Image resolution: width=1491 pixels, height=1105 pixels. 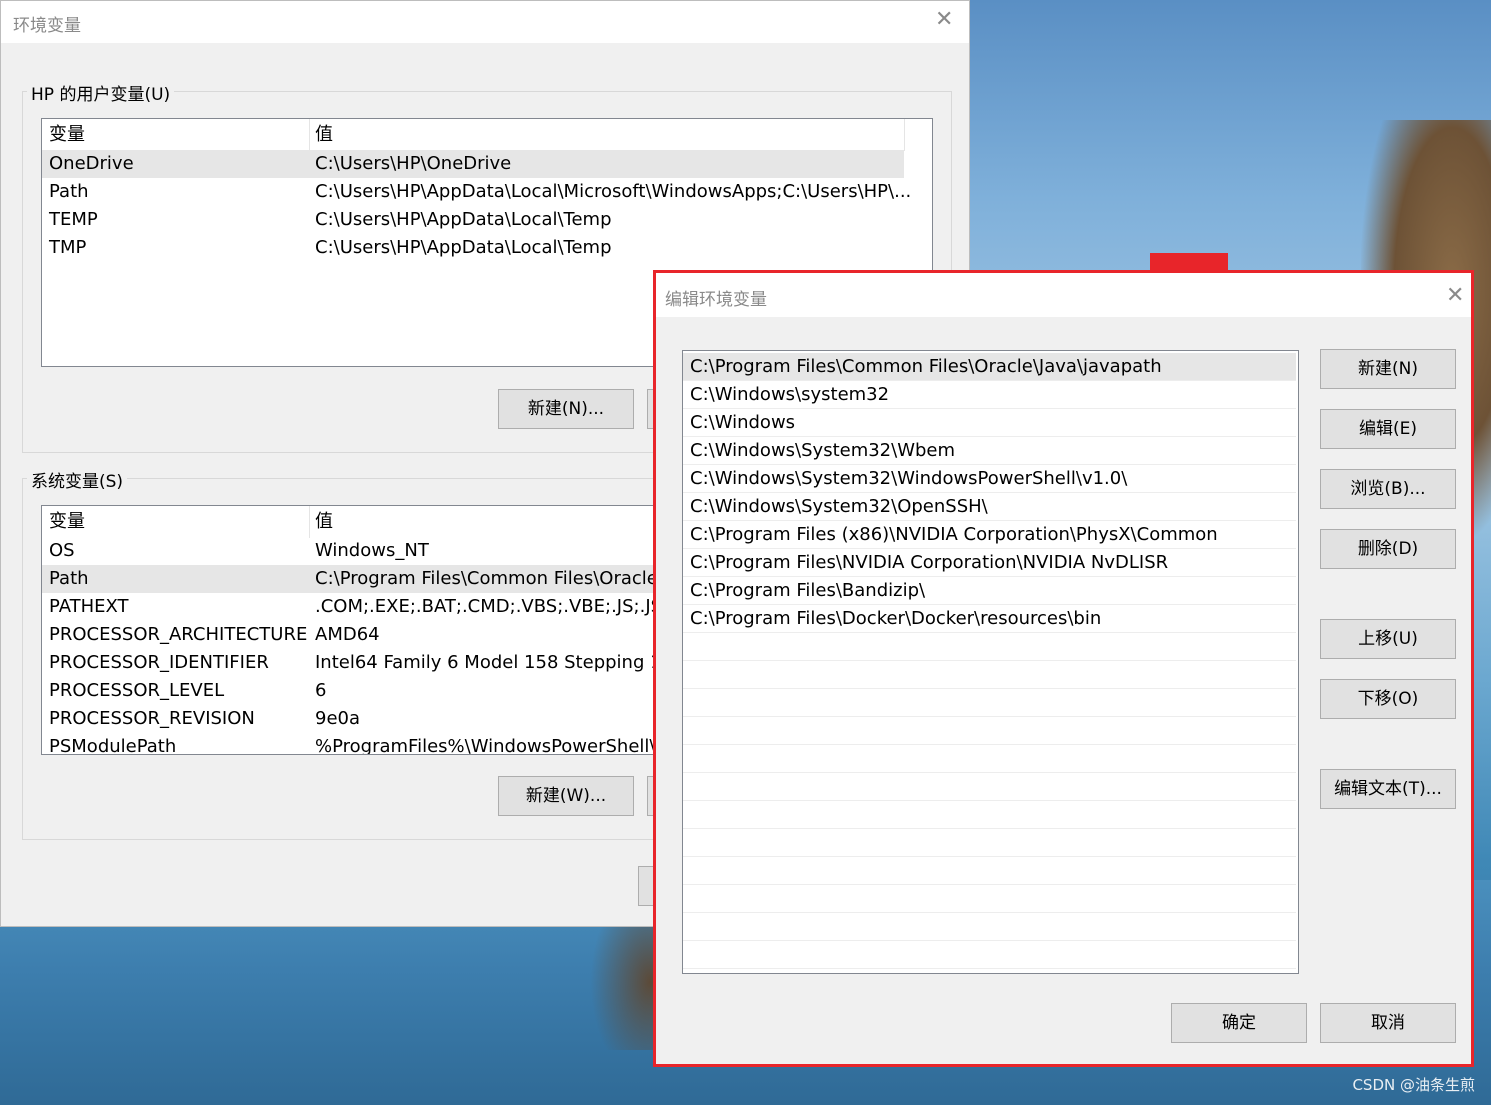 I want to click on list-item: C:\Program Files\Bandizip\, so click(x=989, y=591).